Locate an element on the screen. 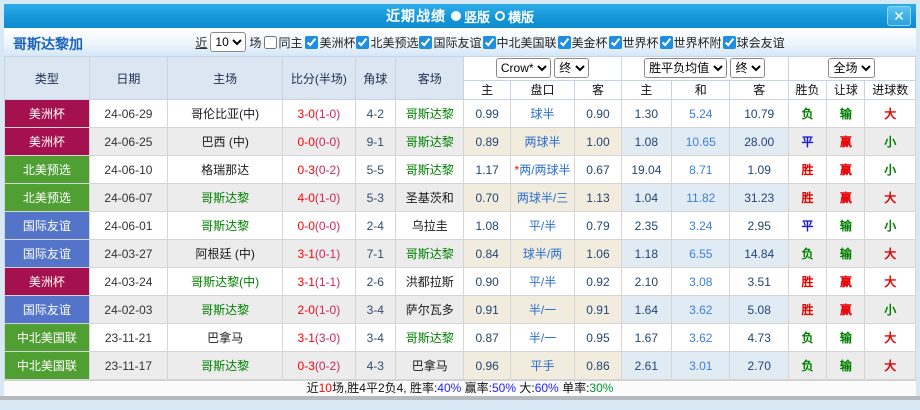  league-type-cell: 中北美国联 is located at coordinates (47, 365).